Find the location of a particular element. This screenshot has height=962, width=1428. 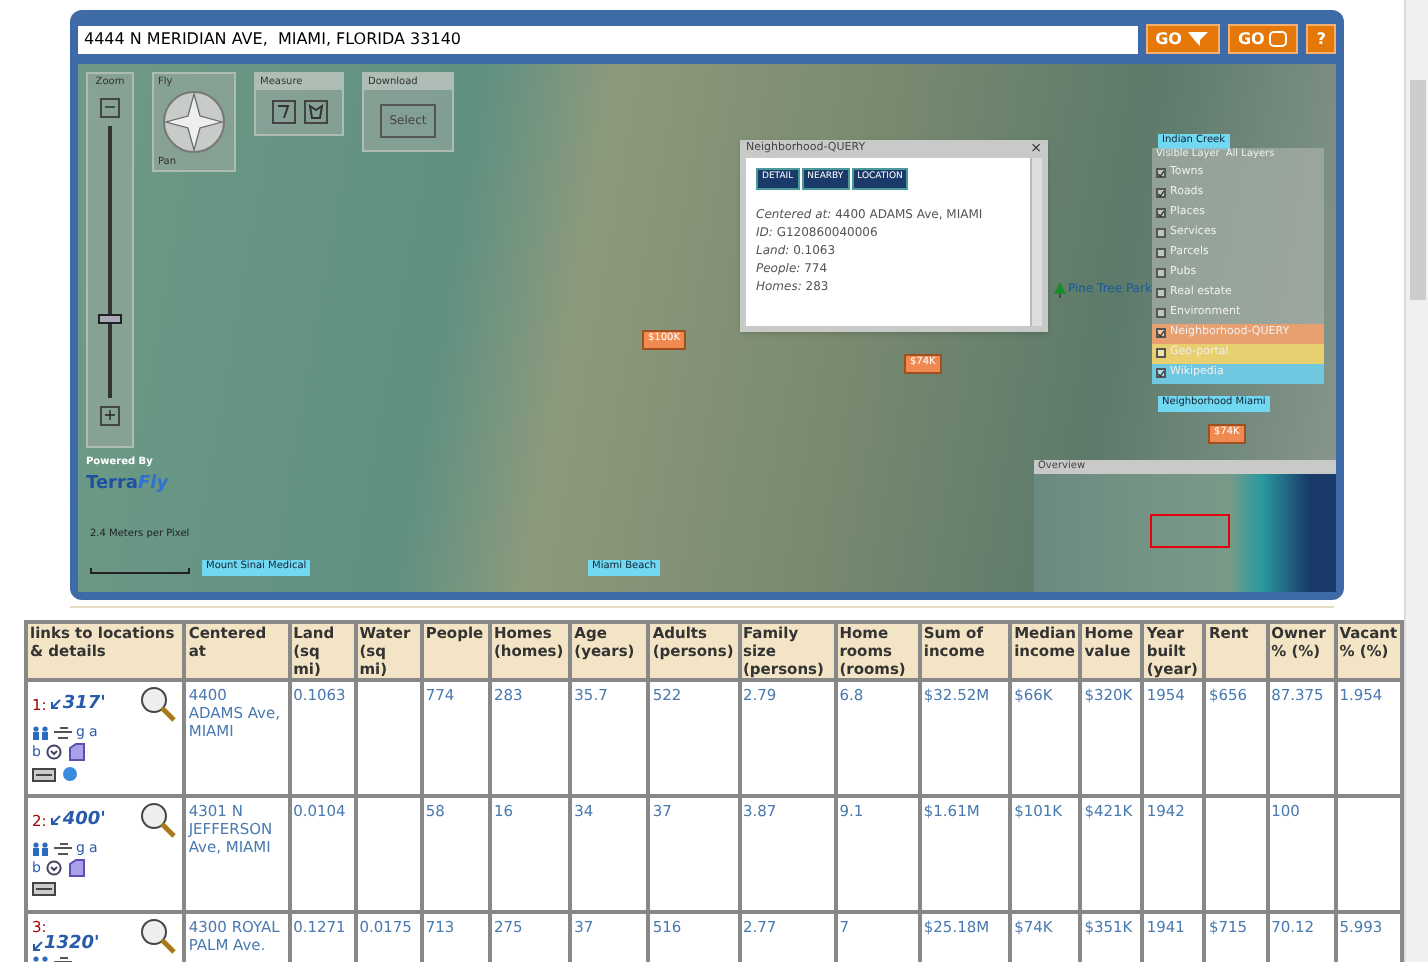

zoom-slider-track is located at coordinates (110, 262).